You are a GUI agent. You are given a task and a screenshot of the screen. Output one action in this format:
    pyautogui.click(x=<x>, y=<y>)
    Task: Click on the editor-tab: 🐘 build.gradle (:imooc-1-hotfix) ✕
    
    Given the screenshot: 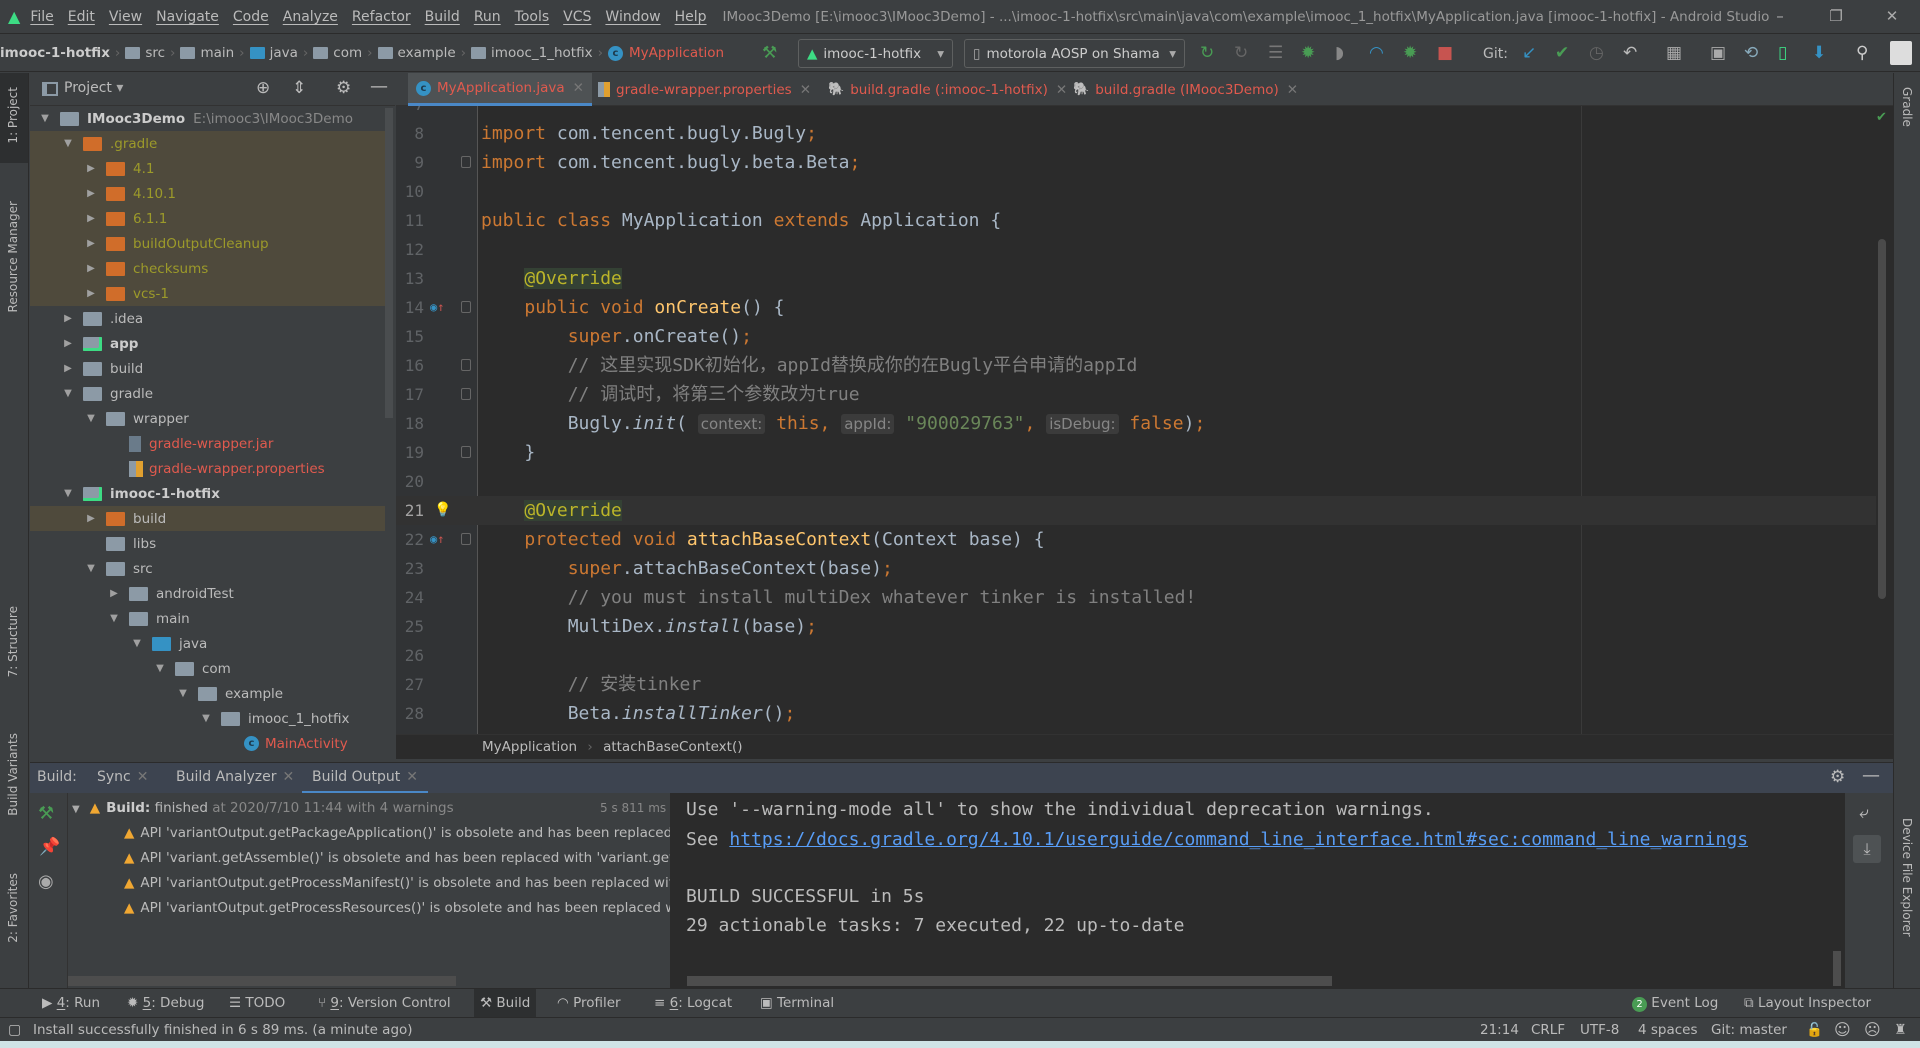 What is the action you would take?
    pyautogui.click(x=947, y=89)
    